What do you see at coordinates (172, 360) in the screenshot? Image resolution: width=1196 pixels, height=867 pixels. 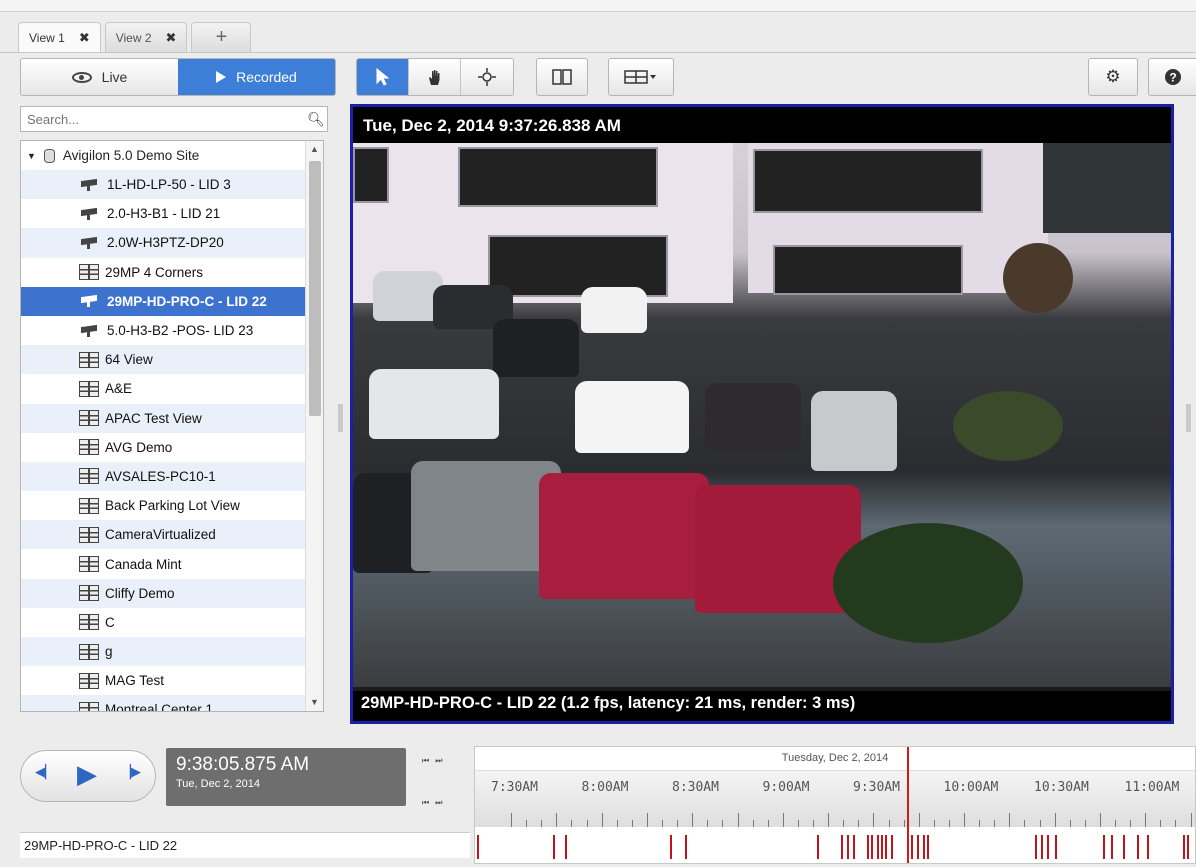 I see `tree-item: 64 View` at bounding box center [172, 360].